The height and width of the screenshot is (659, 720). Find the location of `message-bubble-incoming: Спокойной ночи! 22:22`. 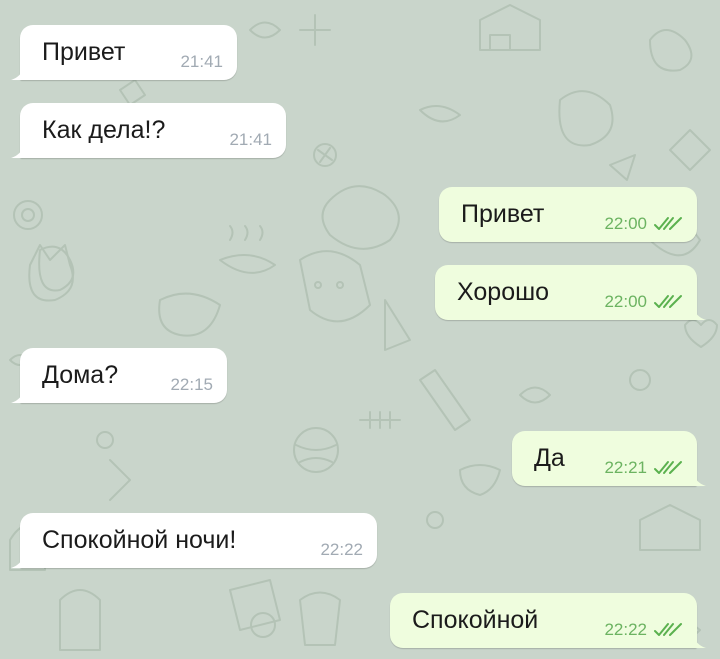

message-bubble-incoming: Спокойной ночи! 22:22 is located at coordinates (194, 540).